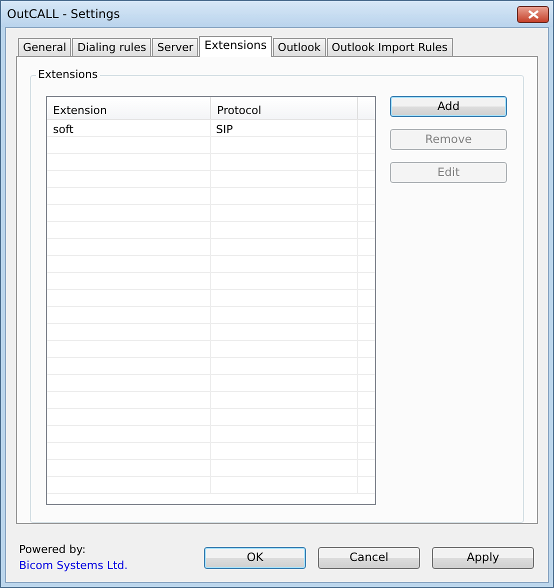  I want to click on tab: Outlook, so click(299, 47).